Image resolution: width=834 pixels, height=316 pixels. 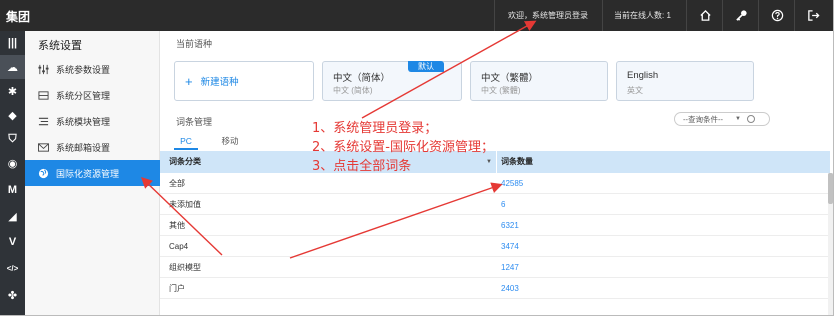 I want to click on language-subtitle: 中文 (繁體), so click(x=501, y=90).